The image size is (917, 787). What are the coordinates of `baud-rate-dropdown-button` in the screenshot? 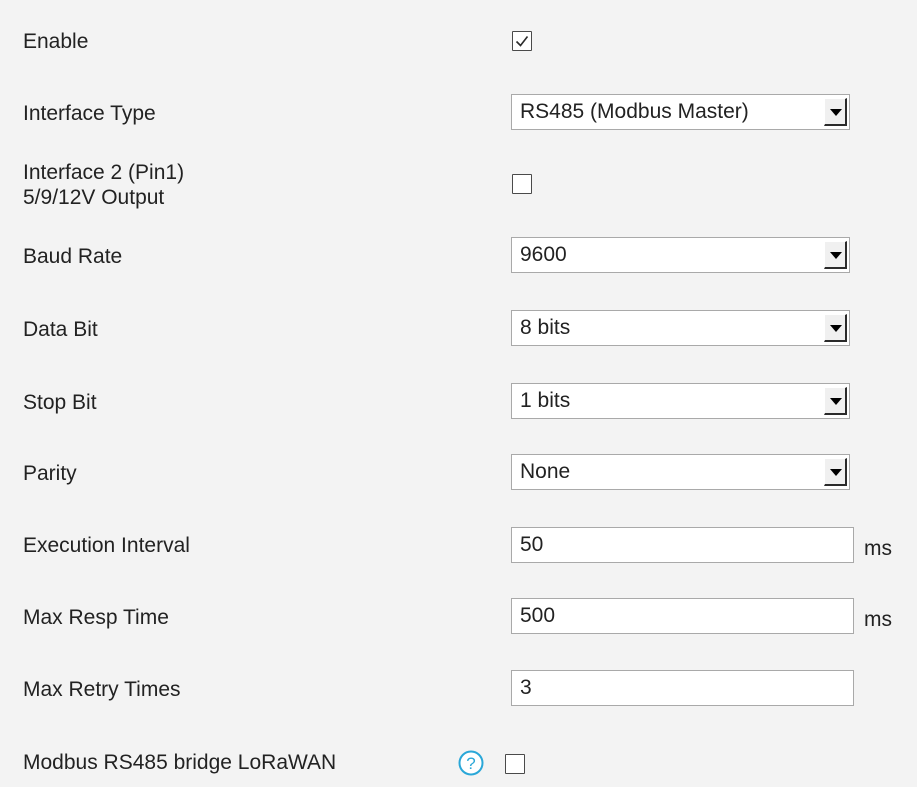 It's located at (835, 255).